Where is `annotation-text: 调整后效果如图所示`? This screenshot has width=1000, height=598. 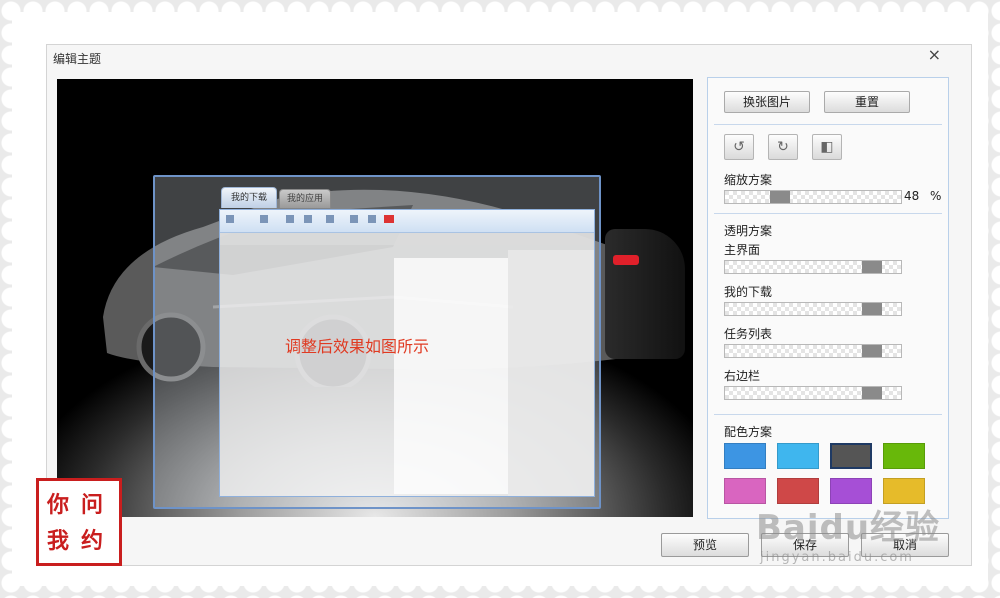 annotation-text: 调整后效果如图所示 is located at coordinates (357, 346).